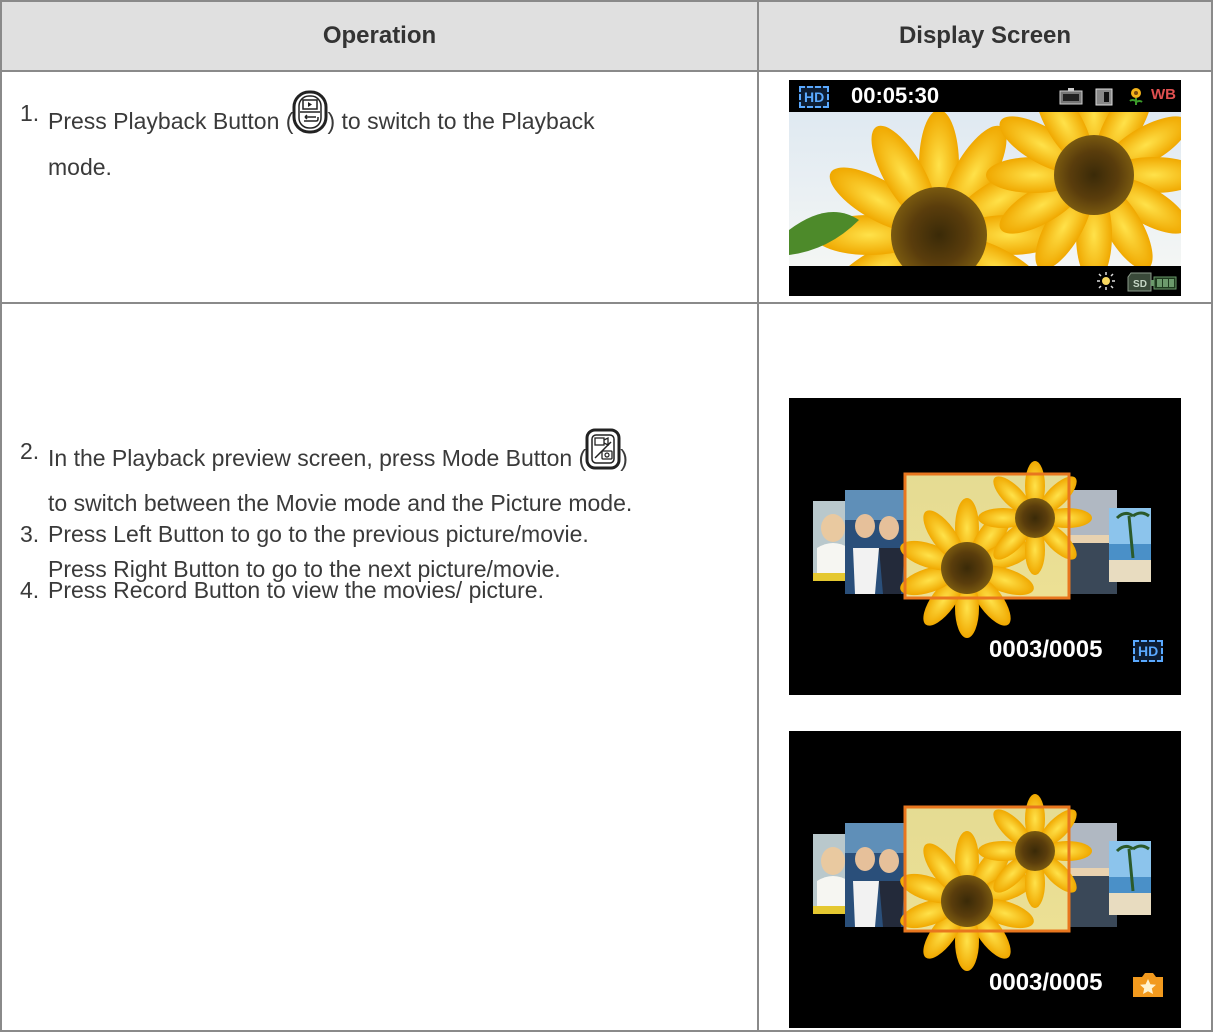 The image size is (1213, 1032). I want to click on header-operation-label: Operation, so click(379, 35).